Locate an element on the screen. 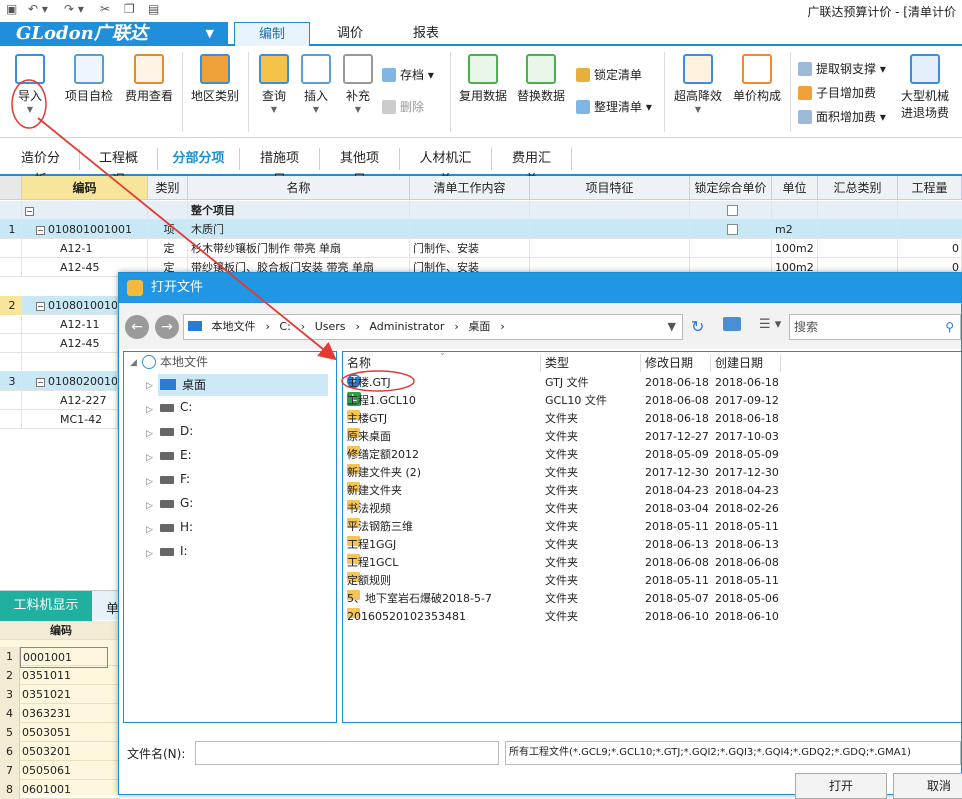  table-row: 8 0601001 is located at coordinates (60, 789).